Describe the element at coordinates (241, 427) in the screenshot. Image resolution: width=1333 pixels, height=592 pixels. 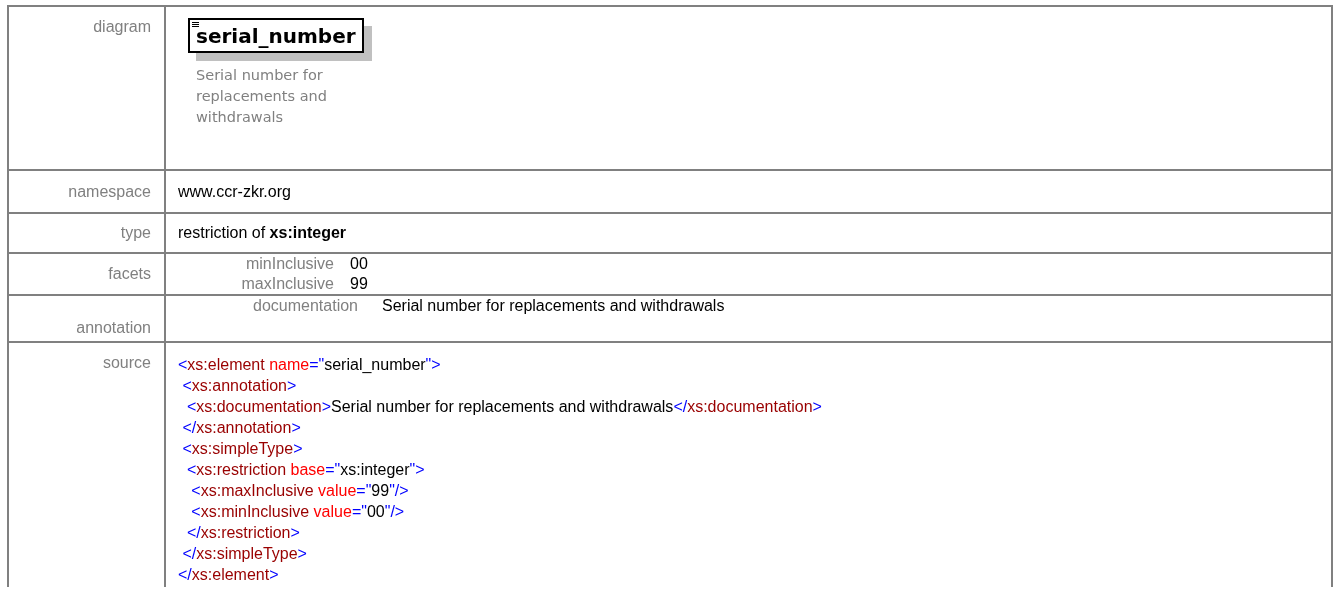
I see `code-line: </xs:annotation>` at that location.